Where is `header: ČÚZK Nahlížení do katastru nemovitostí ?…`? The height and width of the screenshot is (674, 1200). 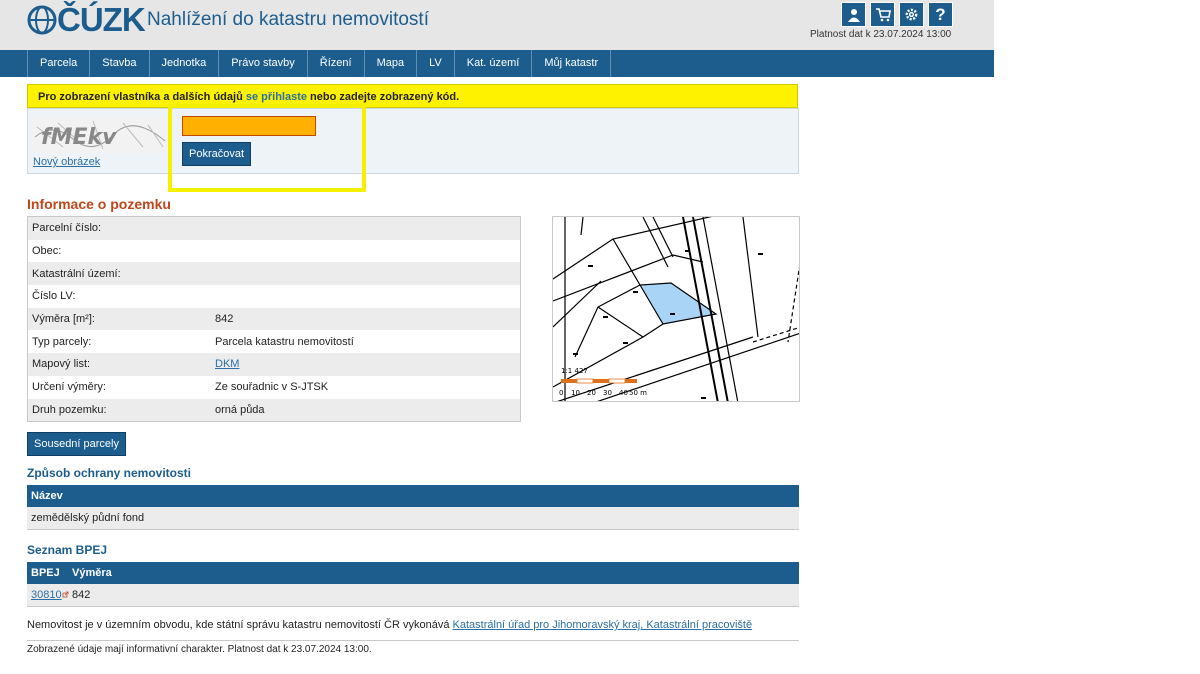
header: ČÚZK Nahlížení do katastru nemovitostí ?… is located at coordinates (497, 25).